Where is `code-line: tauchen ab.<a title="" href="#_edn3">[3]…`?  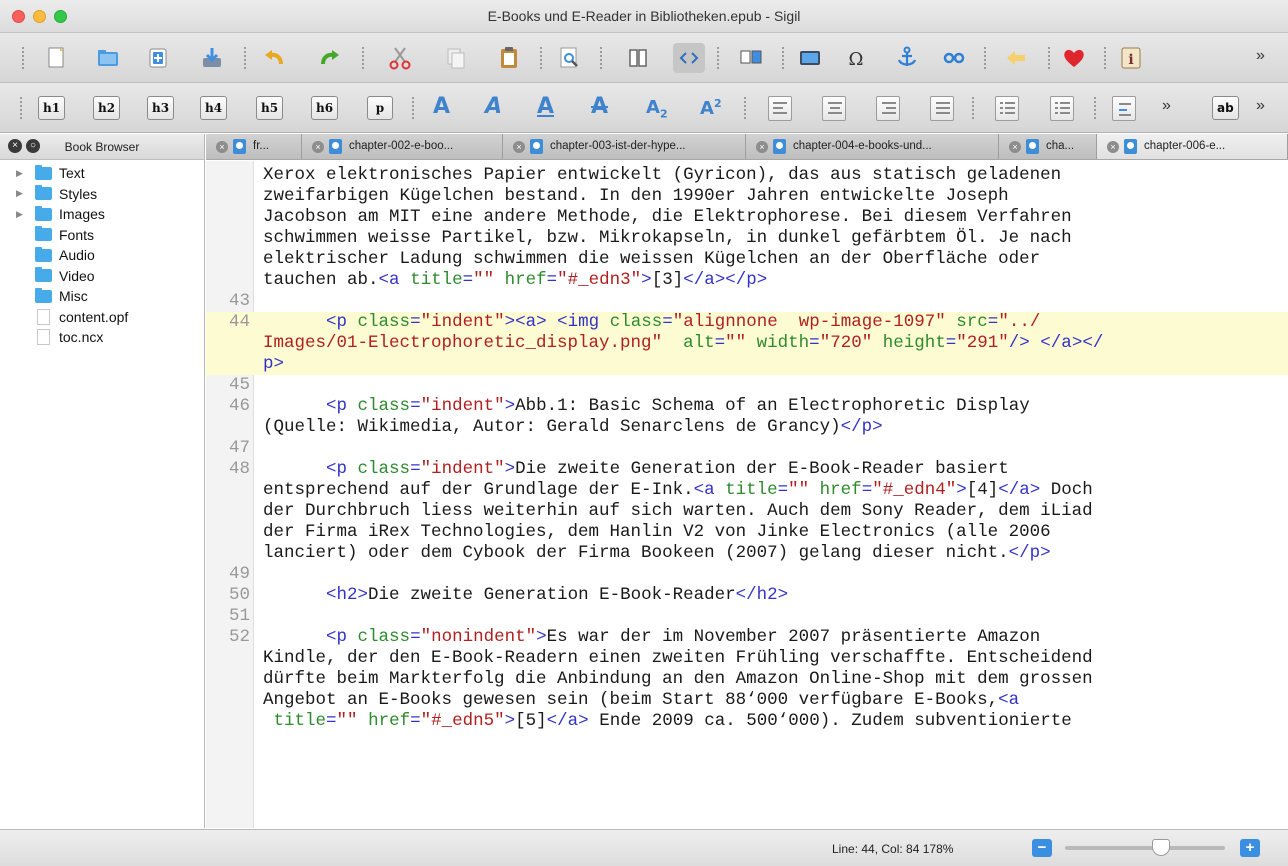
code-line: tauchen ab.<a title="" href="#_edn3">[3]… is located at coordinates (747, 280).